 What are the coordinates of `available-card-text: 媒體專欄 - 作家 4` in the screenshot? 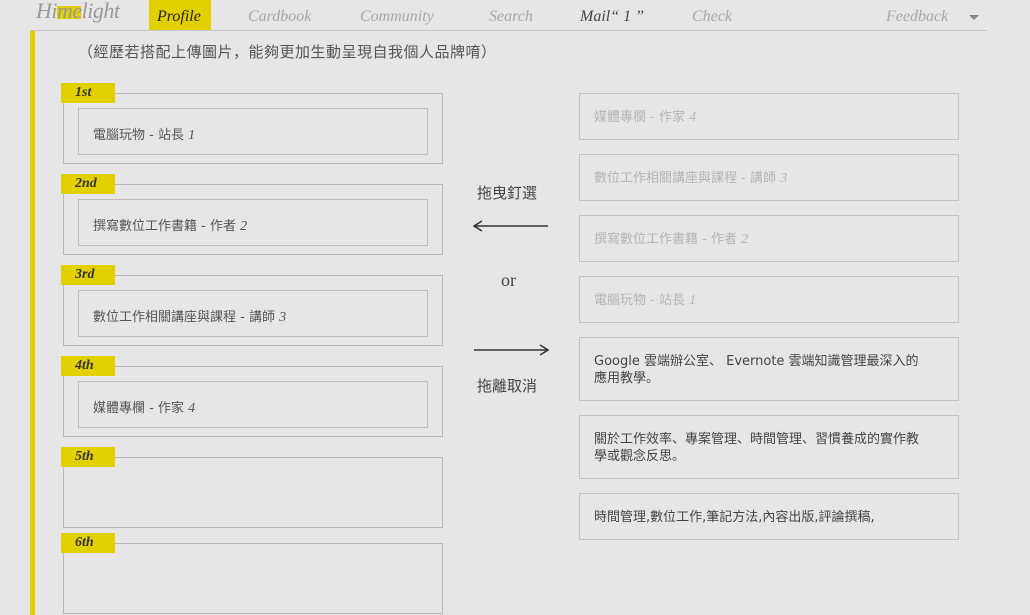 It's located at (645, 117).